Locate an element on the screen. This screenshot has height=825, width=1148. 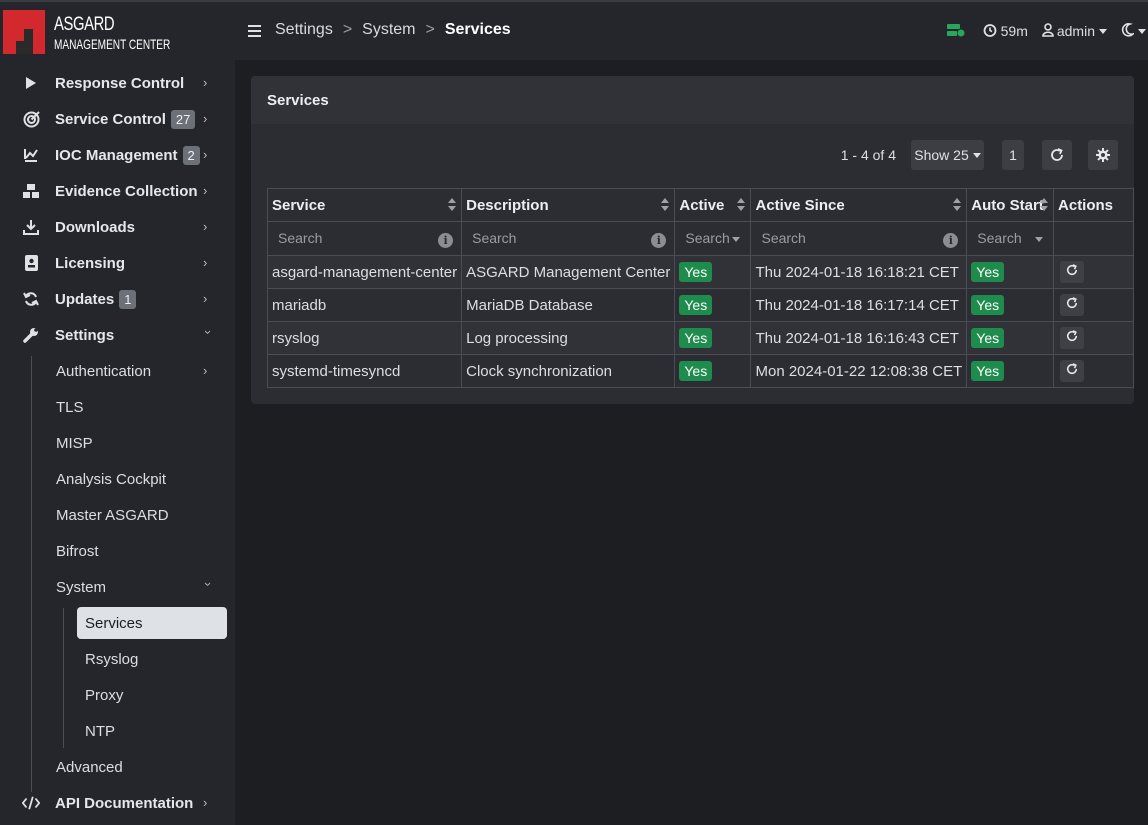
sidebar-item-proxy: Proxy is located at coordinates (104, 695).